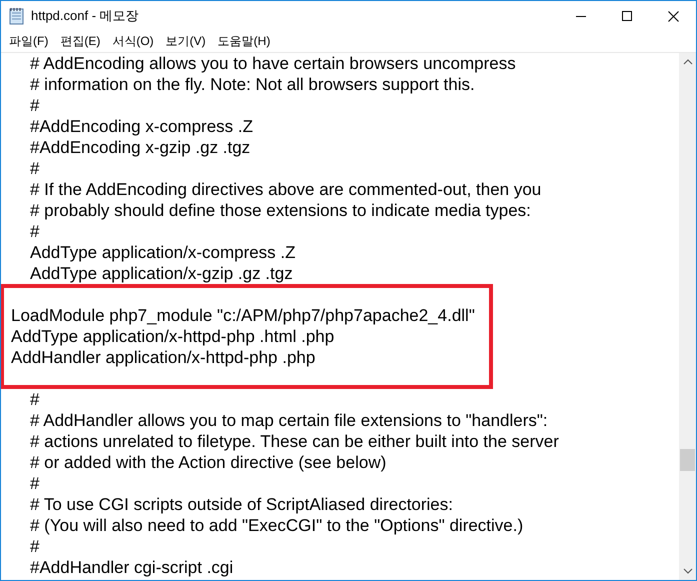  I want to click on code-line: # To use CGI scripts outside of ScriptAliased directories:, so click(241, 504).